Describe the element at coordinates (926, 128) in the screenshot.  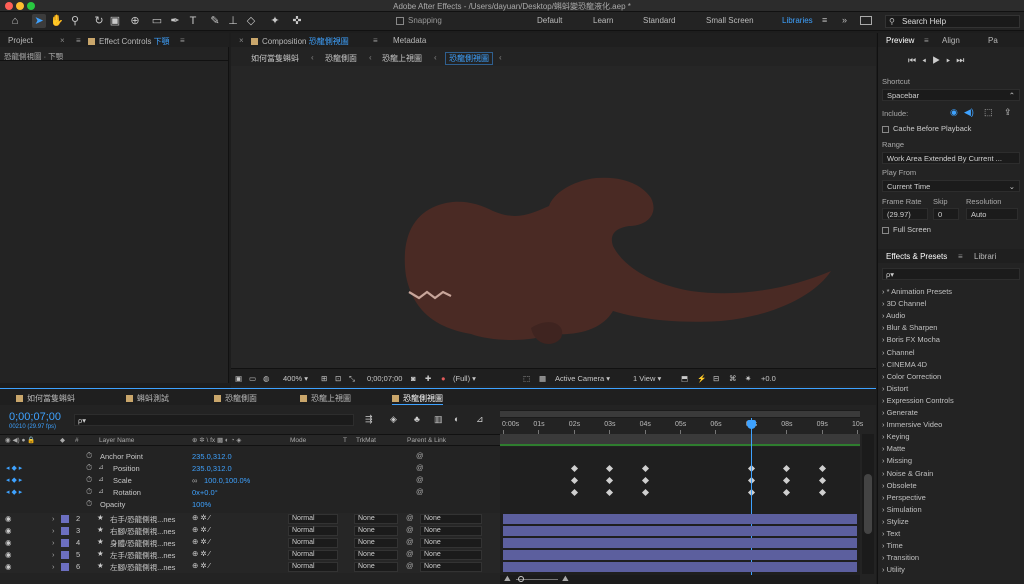
I see `cache-before-playback-option: Cache Before Playback` at that location.